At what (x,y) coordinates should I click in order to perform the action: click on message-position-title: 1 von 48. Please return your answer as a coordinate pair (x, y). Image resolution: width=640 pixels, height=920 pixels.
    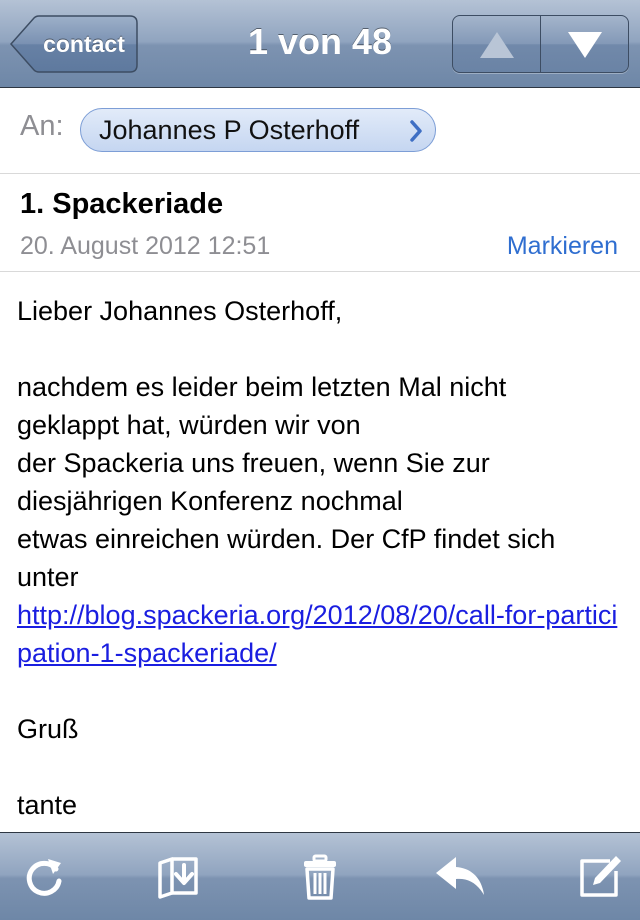
    Looking at the image, I should click on (320, 41).